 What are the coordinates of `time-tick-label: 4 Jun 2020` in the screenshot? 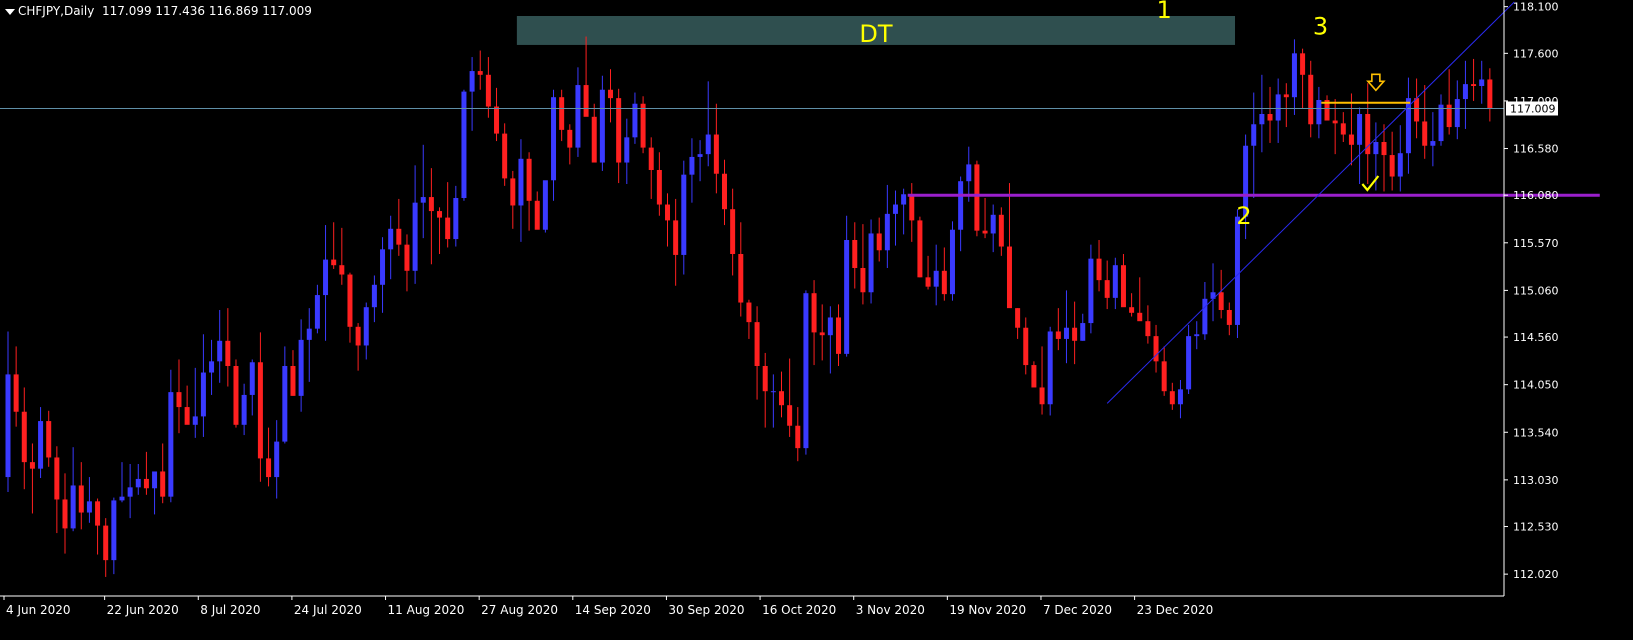 It's located at (38, 610).